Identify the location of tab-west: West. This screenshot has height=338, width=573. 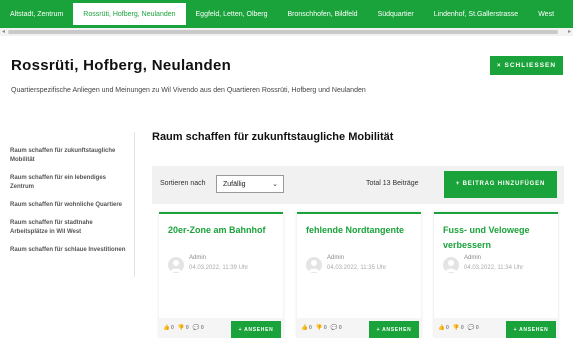
(546, 14).